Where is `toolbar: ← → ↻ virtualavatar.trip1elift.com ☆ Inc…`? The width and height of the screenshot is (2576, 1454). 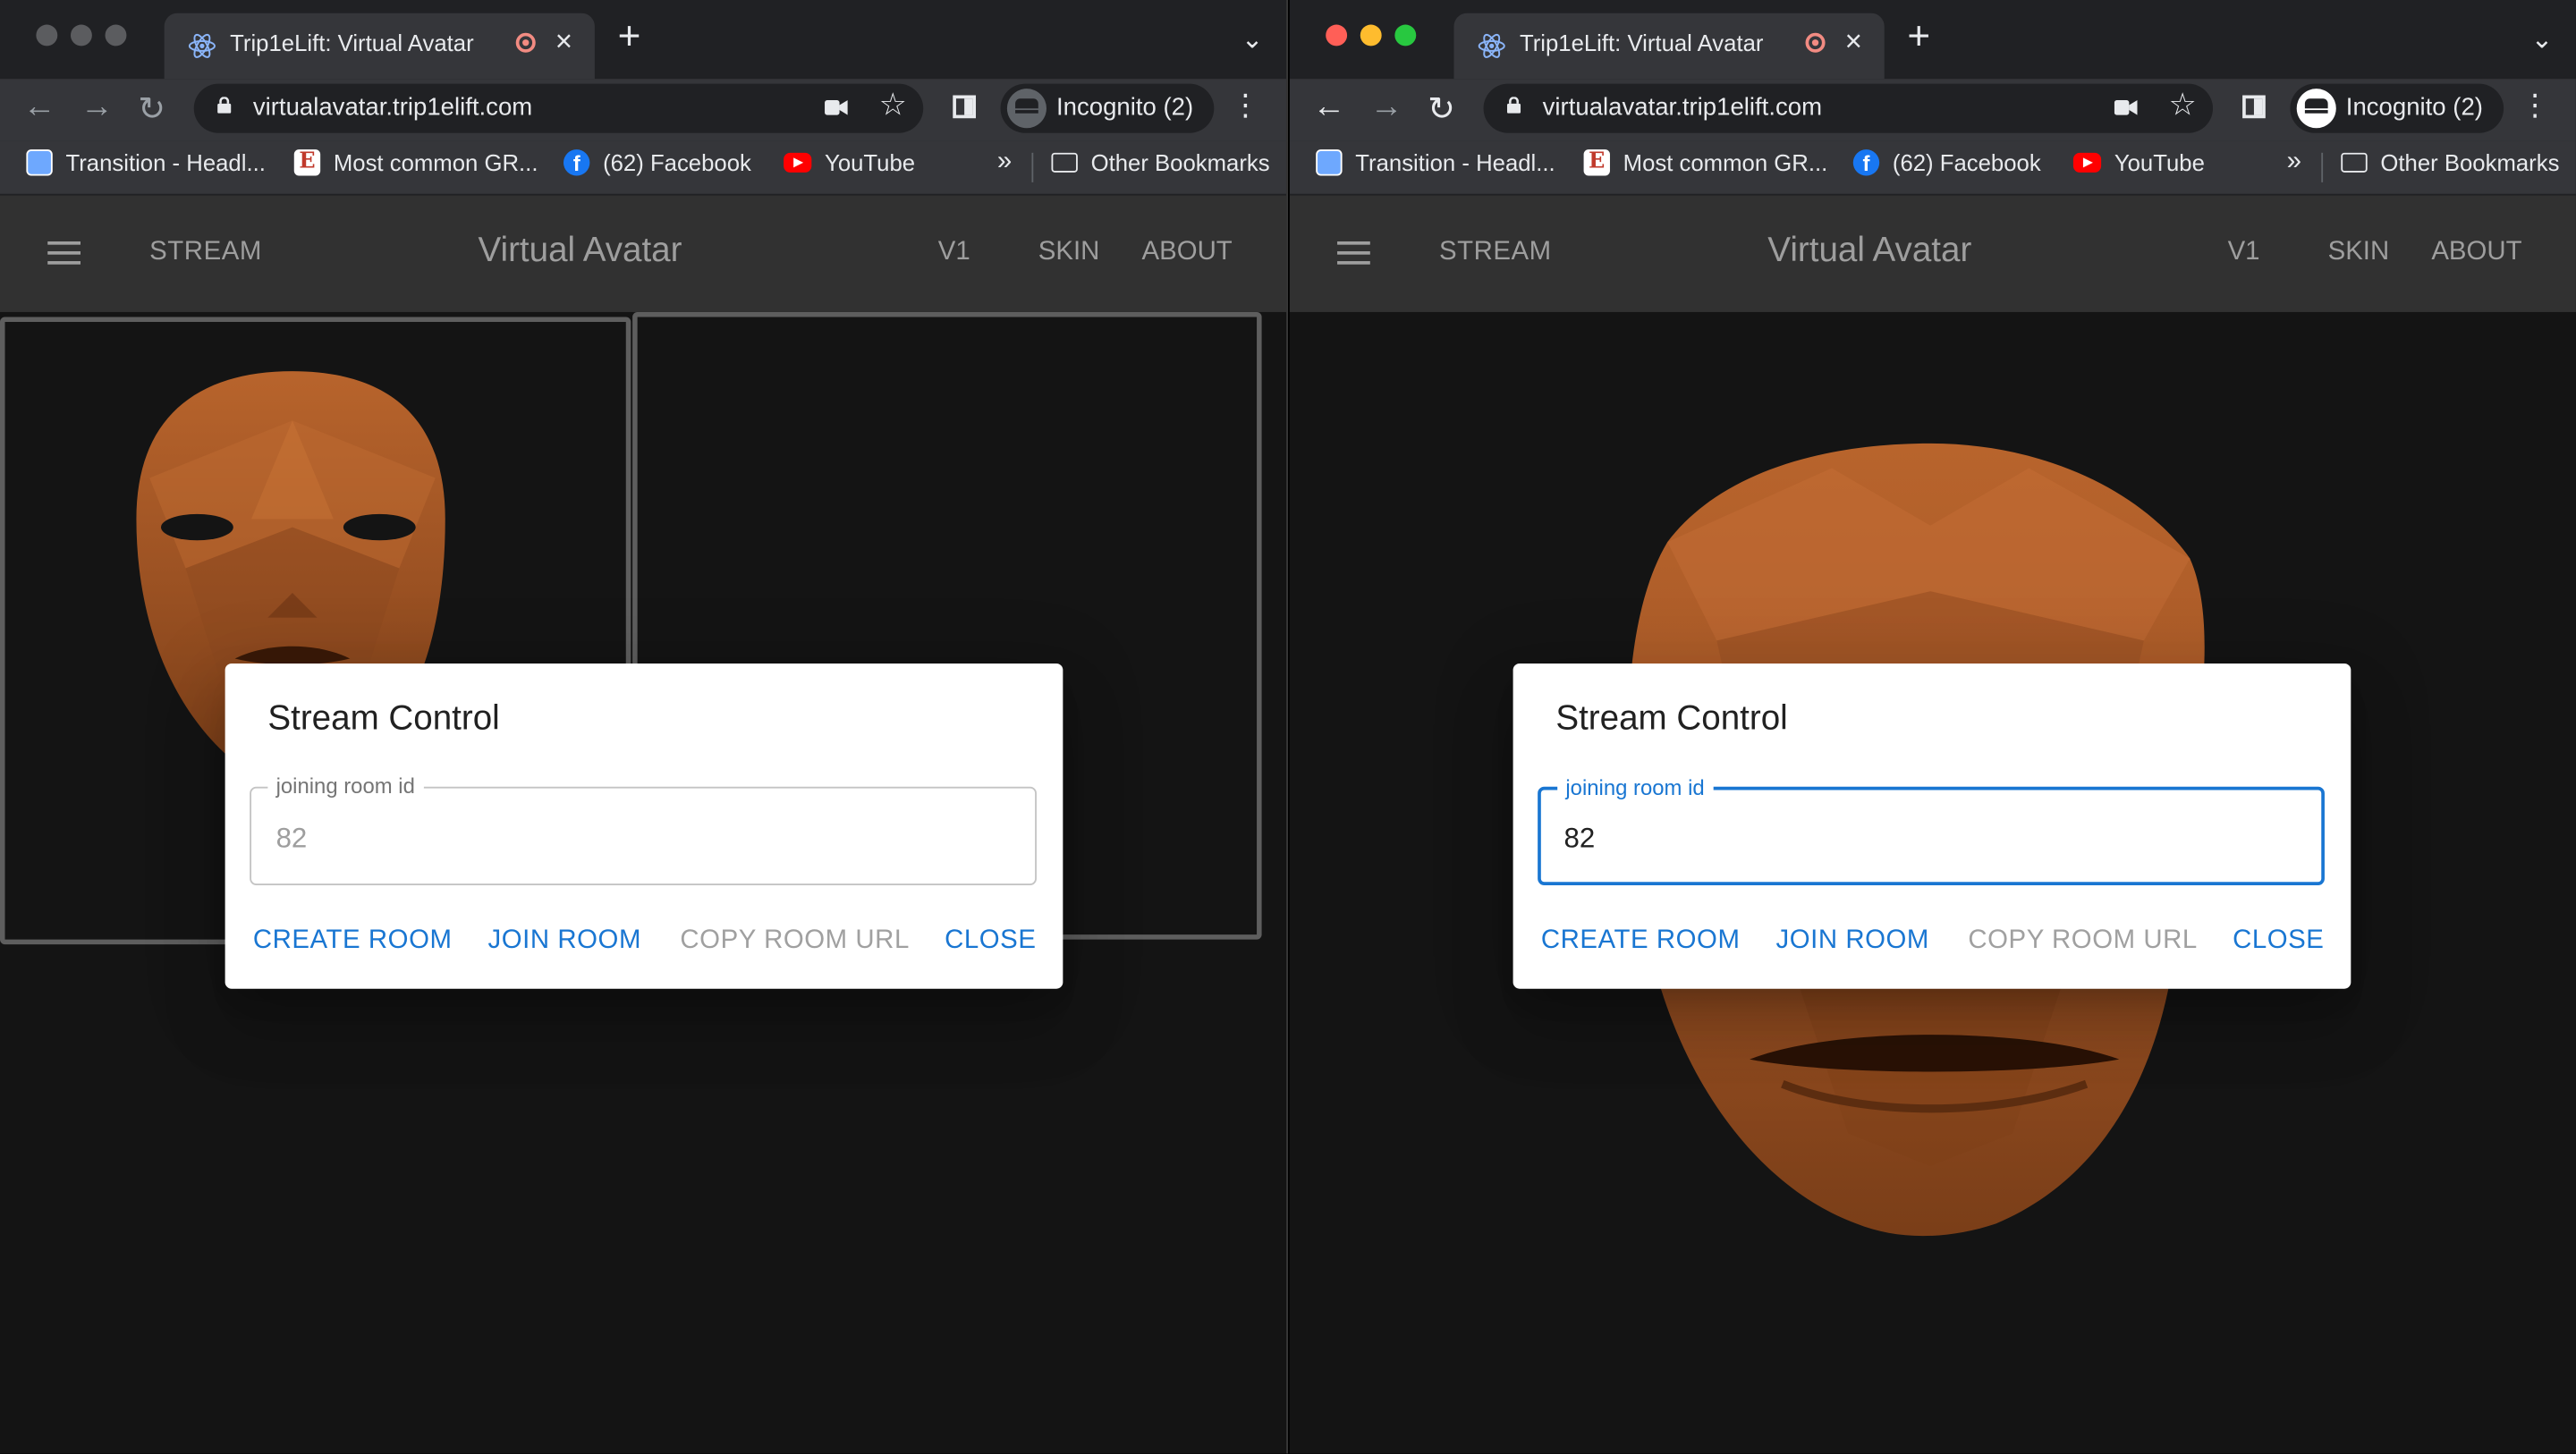 toolbar: ← → ↻ virtualavatar.trip1elift.com ☆ Inc… is located at coordinates (1932, 110).